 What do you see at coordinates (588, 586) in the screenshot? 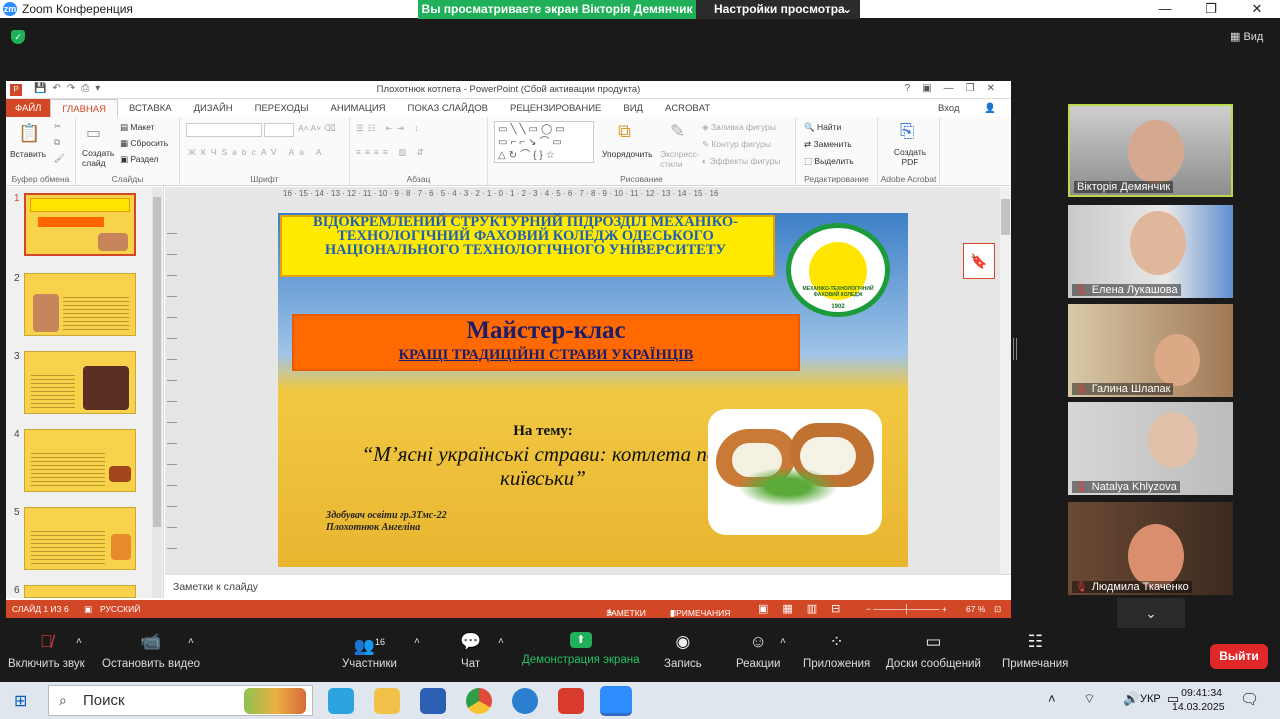
I see `notes-pane: Заметки к слайду` at bounding box center [588, 586].